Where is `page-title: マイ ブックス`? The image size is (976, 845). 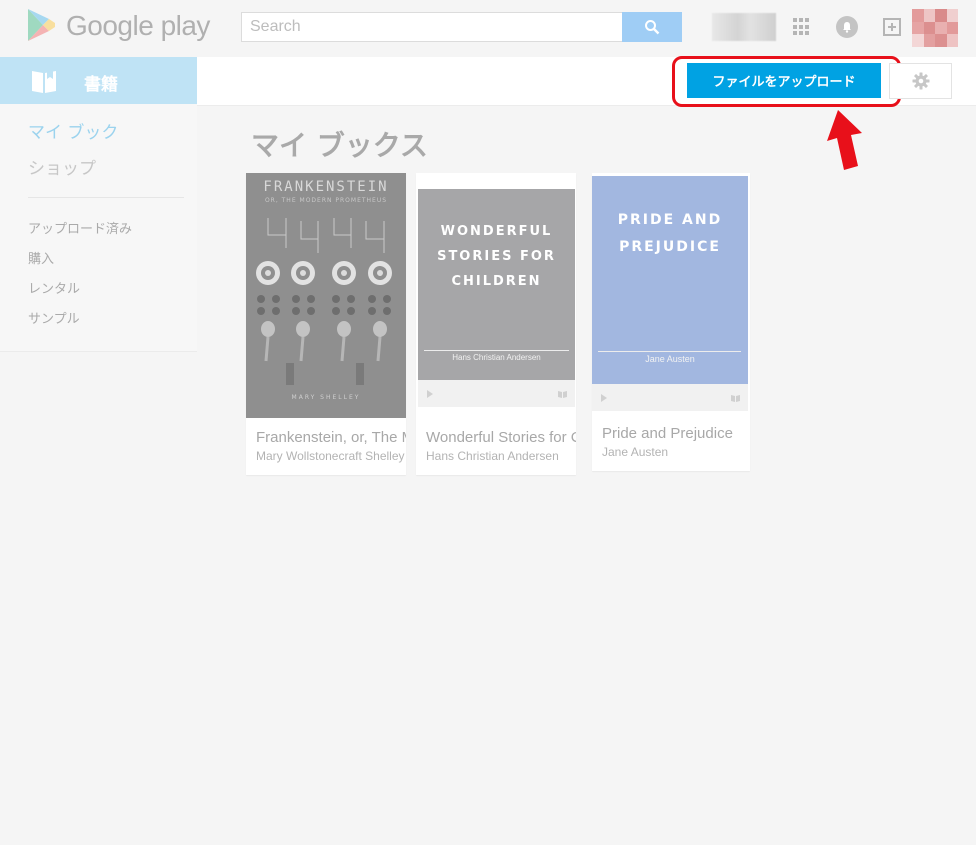
page-title: マイ ブックス is located at coordinates (339, 145).